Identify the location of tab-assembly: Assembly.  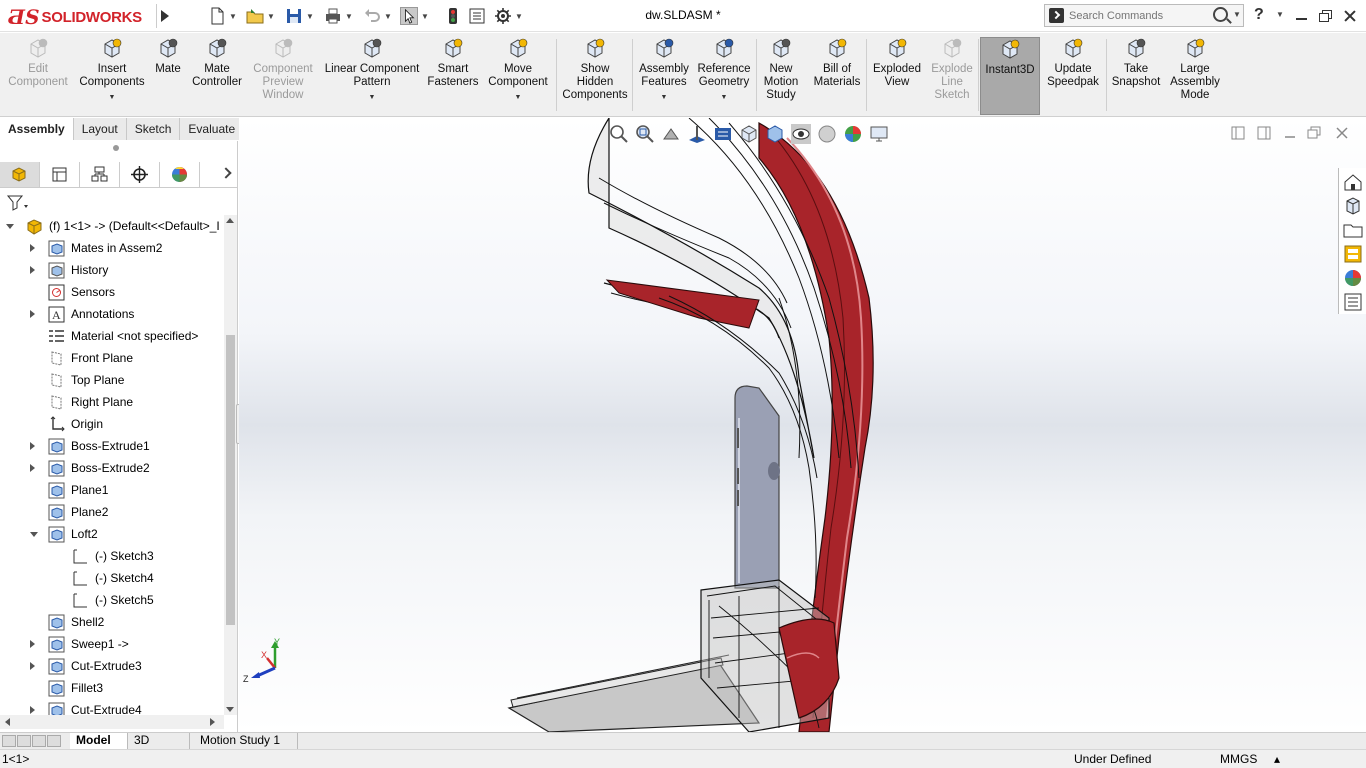
(37, 129).